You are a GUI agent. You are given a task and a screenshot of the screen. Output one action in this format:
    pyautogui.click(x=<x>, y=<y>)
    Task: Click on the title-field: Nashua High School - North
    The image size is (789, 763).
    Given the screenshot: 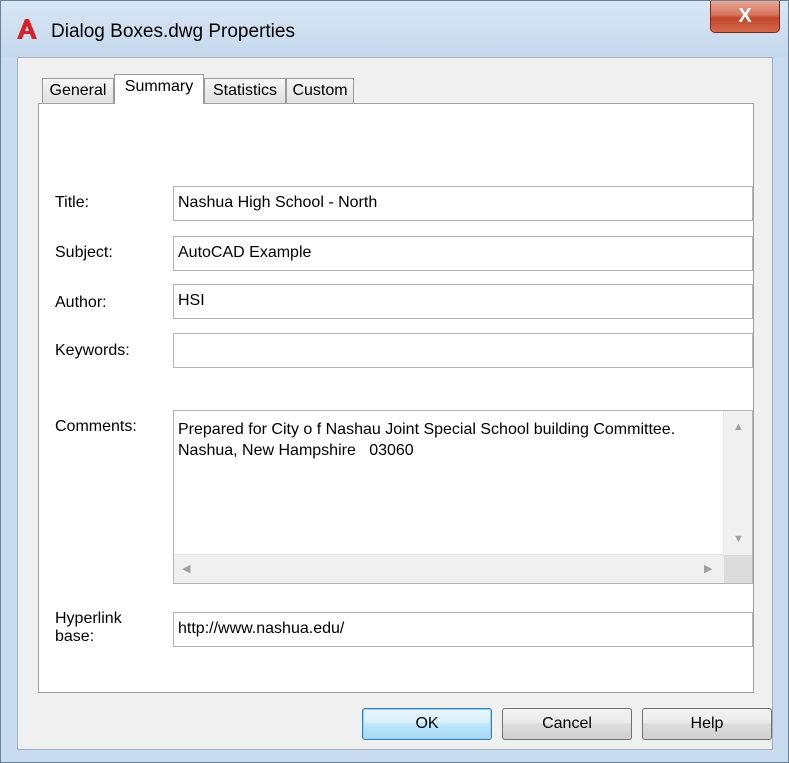 What is the action you would take?
    pyautogui.click(x=463, y=203)
    